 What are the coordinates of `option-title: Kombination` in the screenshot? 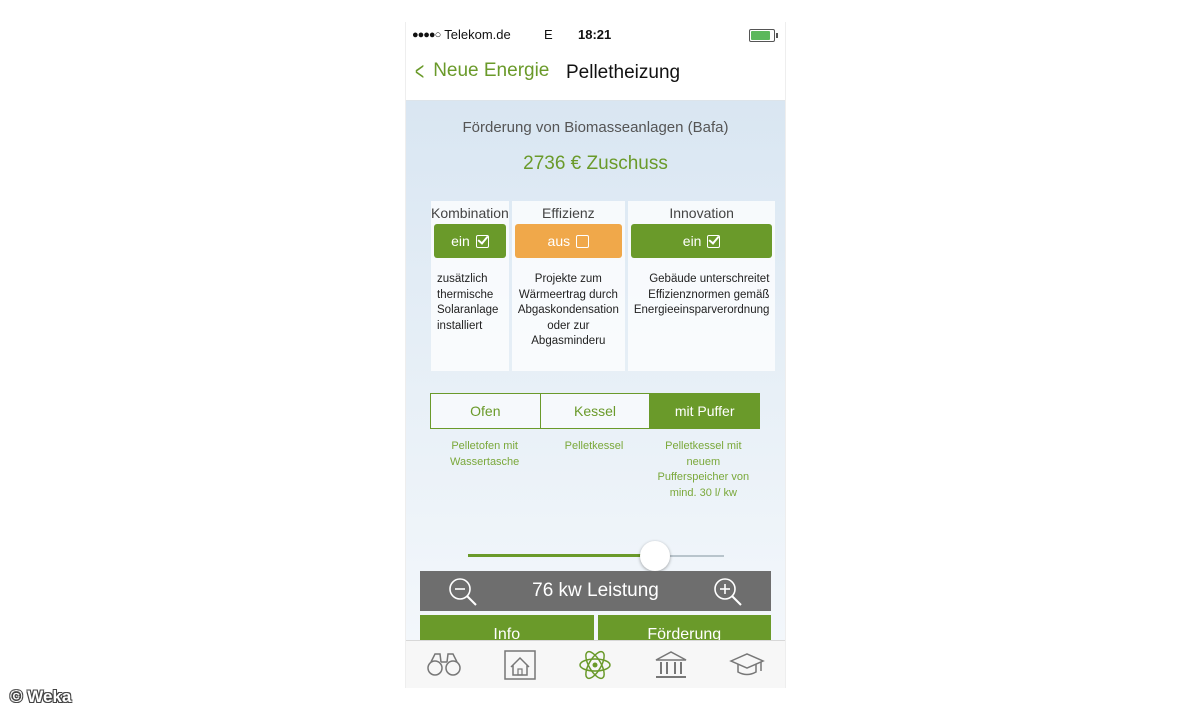 It's located at (470, 213).